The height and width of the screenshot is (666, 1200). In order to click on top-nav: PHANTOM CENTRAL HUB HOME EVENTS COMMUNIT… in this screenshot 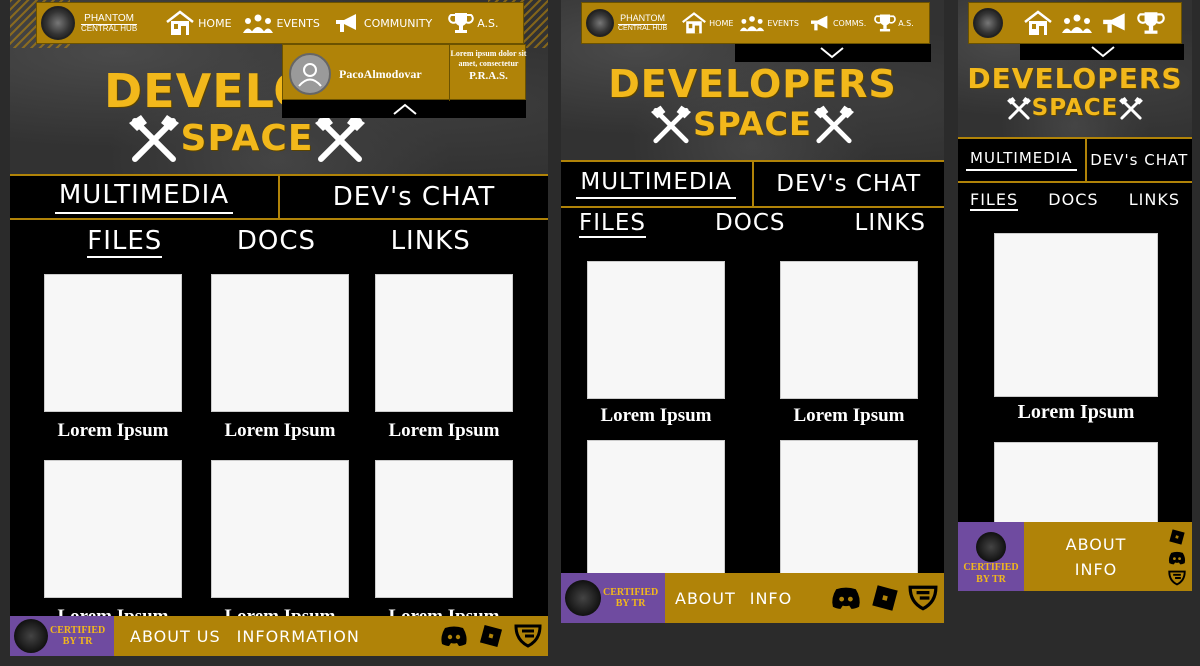, I will do `click(280, 23)`.